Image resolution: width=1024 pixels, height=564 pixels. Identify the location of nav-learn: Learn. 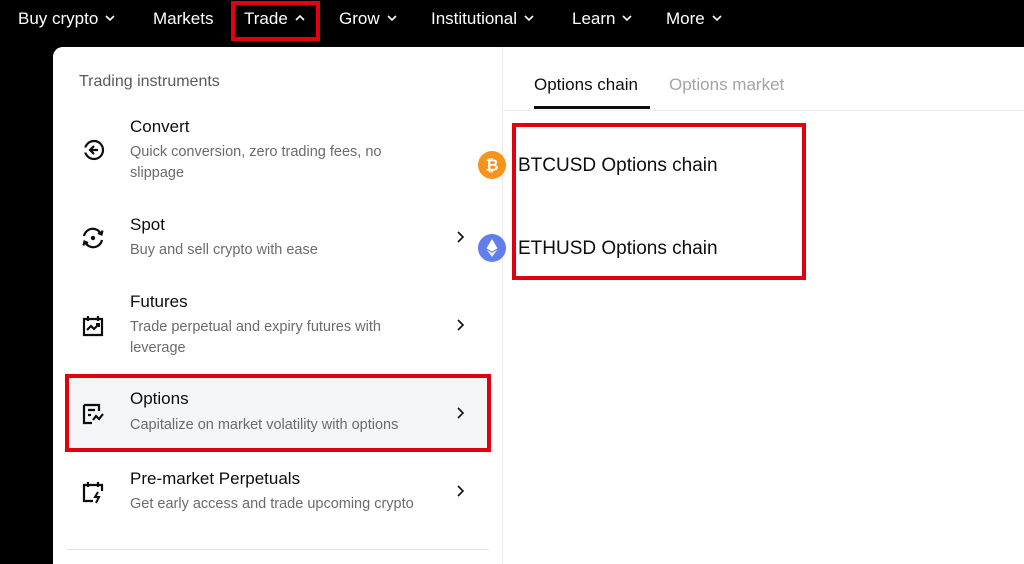
(602, 19).